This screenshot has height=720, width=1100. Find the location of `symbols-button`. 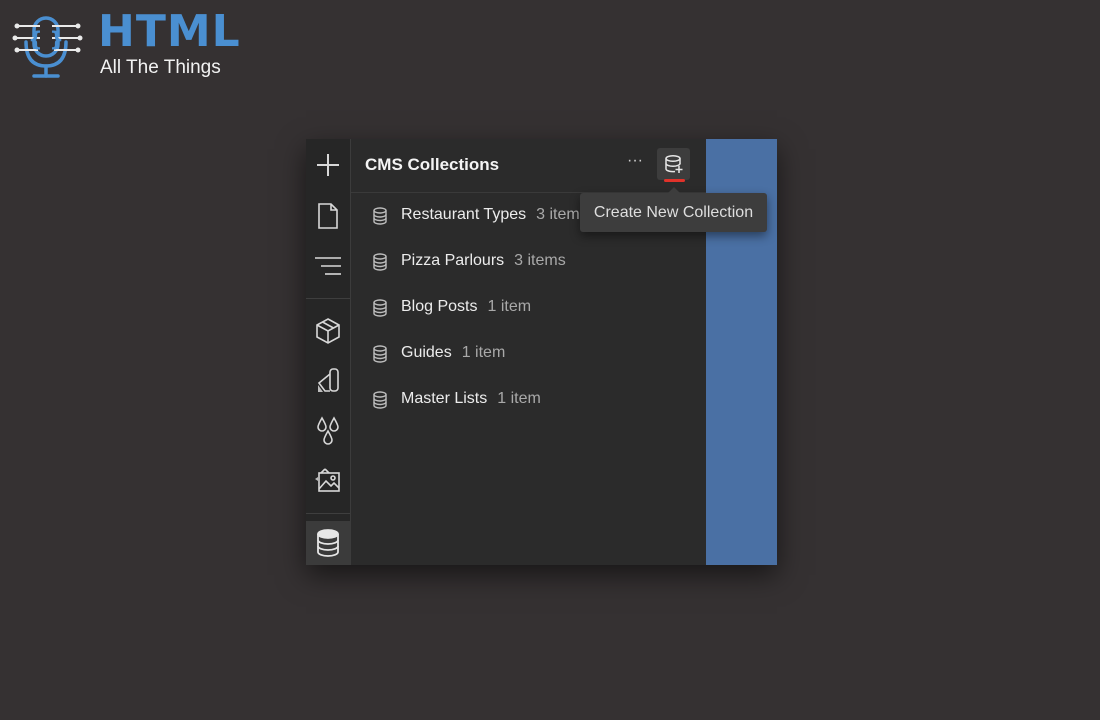

symbols-button is located at coordinates (328, 331).